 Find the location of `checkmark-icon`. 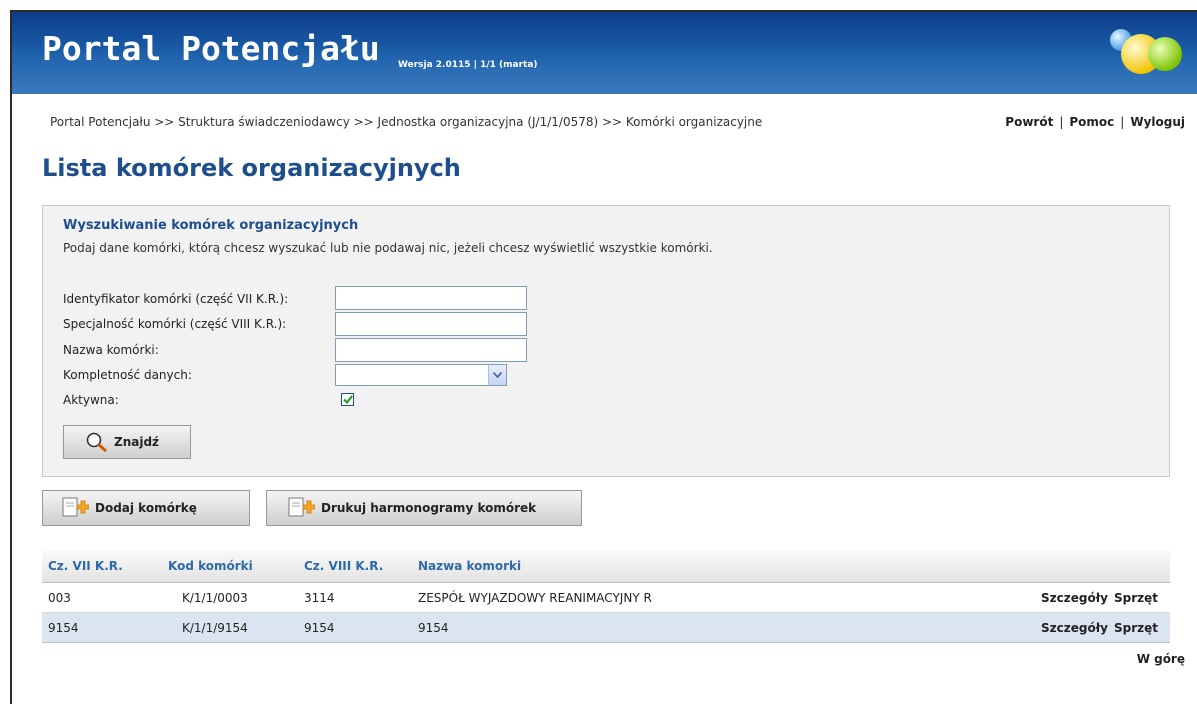

checkmark-icon is located at coordinates (347, 399).